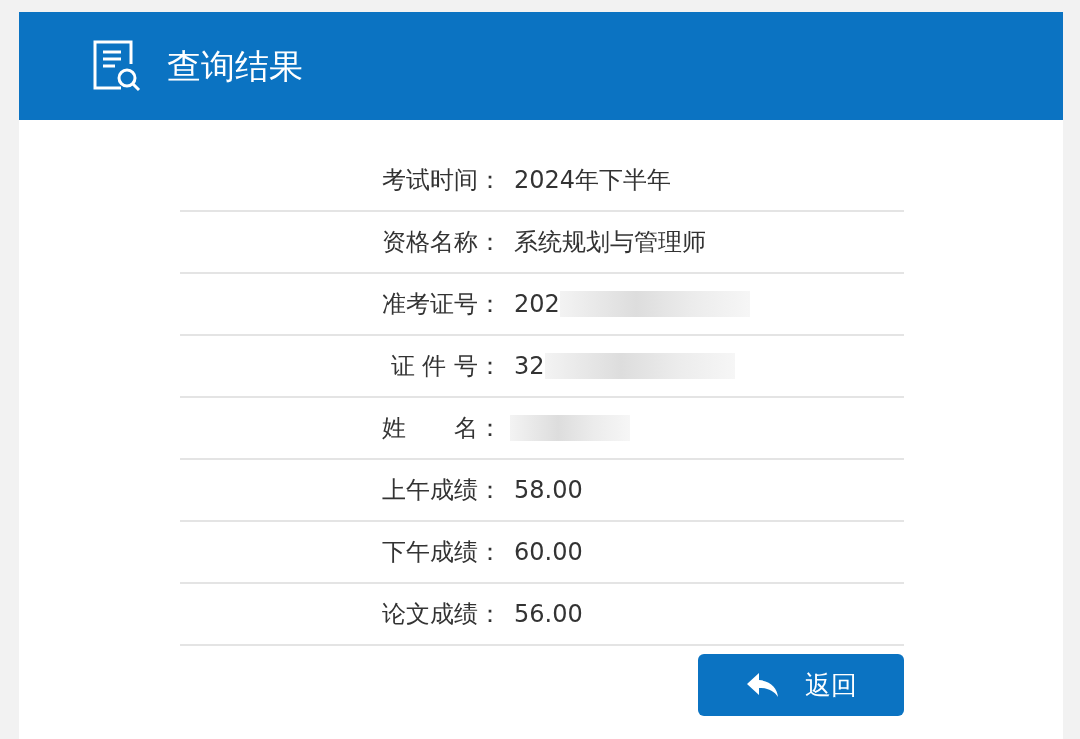 The image size is (1080, 739). I want to click on field-value: 60.00, so click(548, 552).